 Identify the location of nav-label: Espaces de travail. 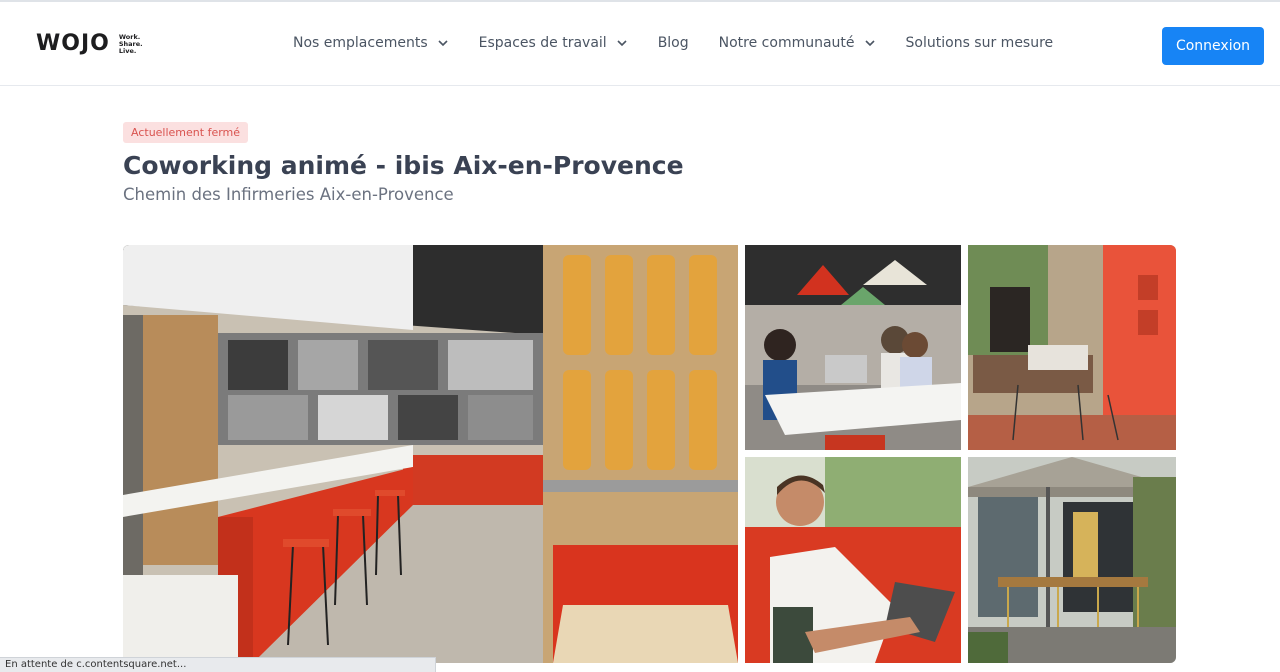
(542, 43).